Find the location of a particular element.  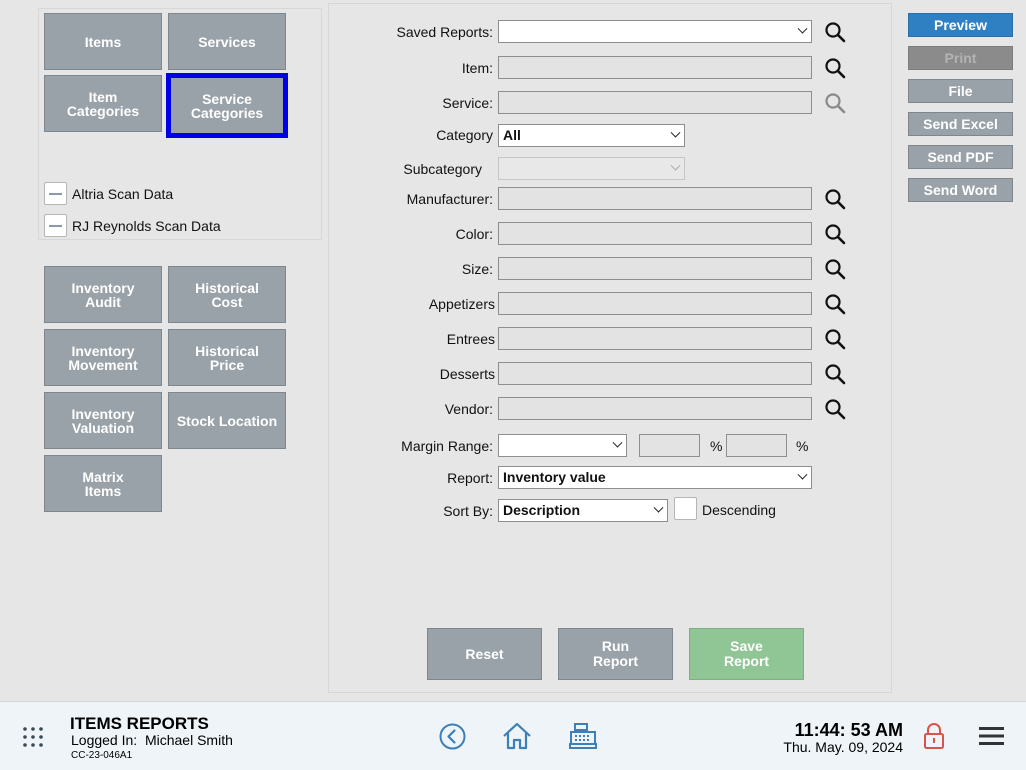

save-report-button: Save Report is located at coordinates (746, 654).